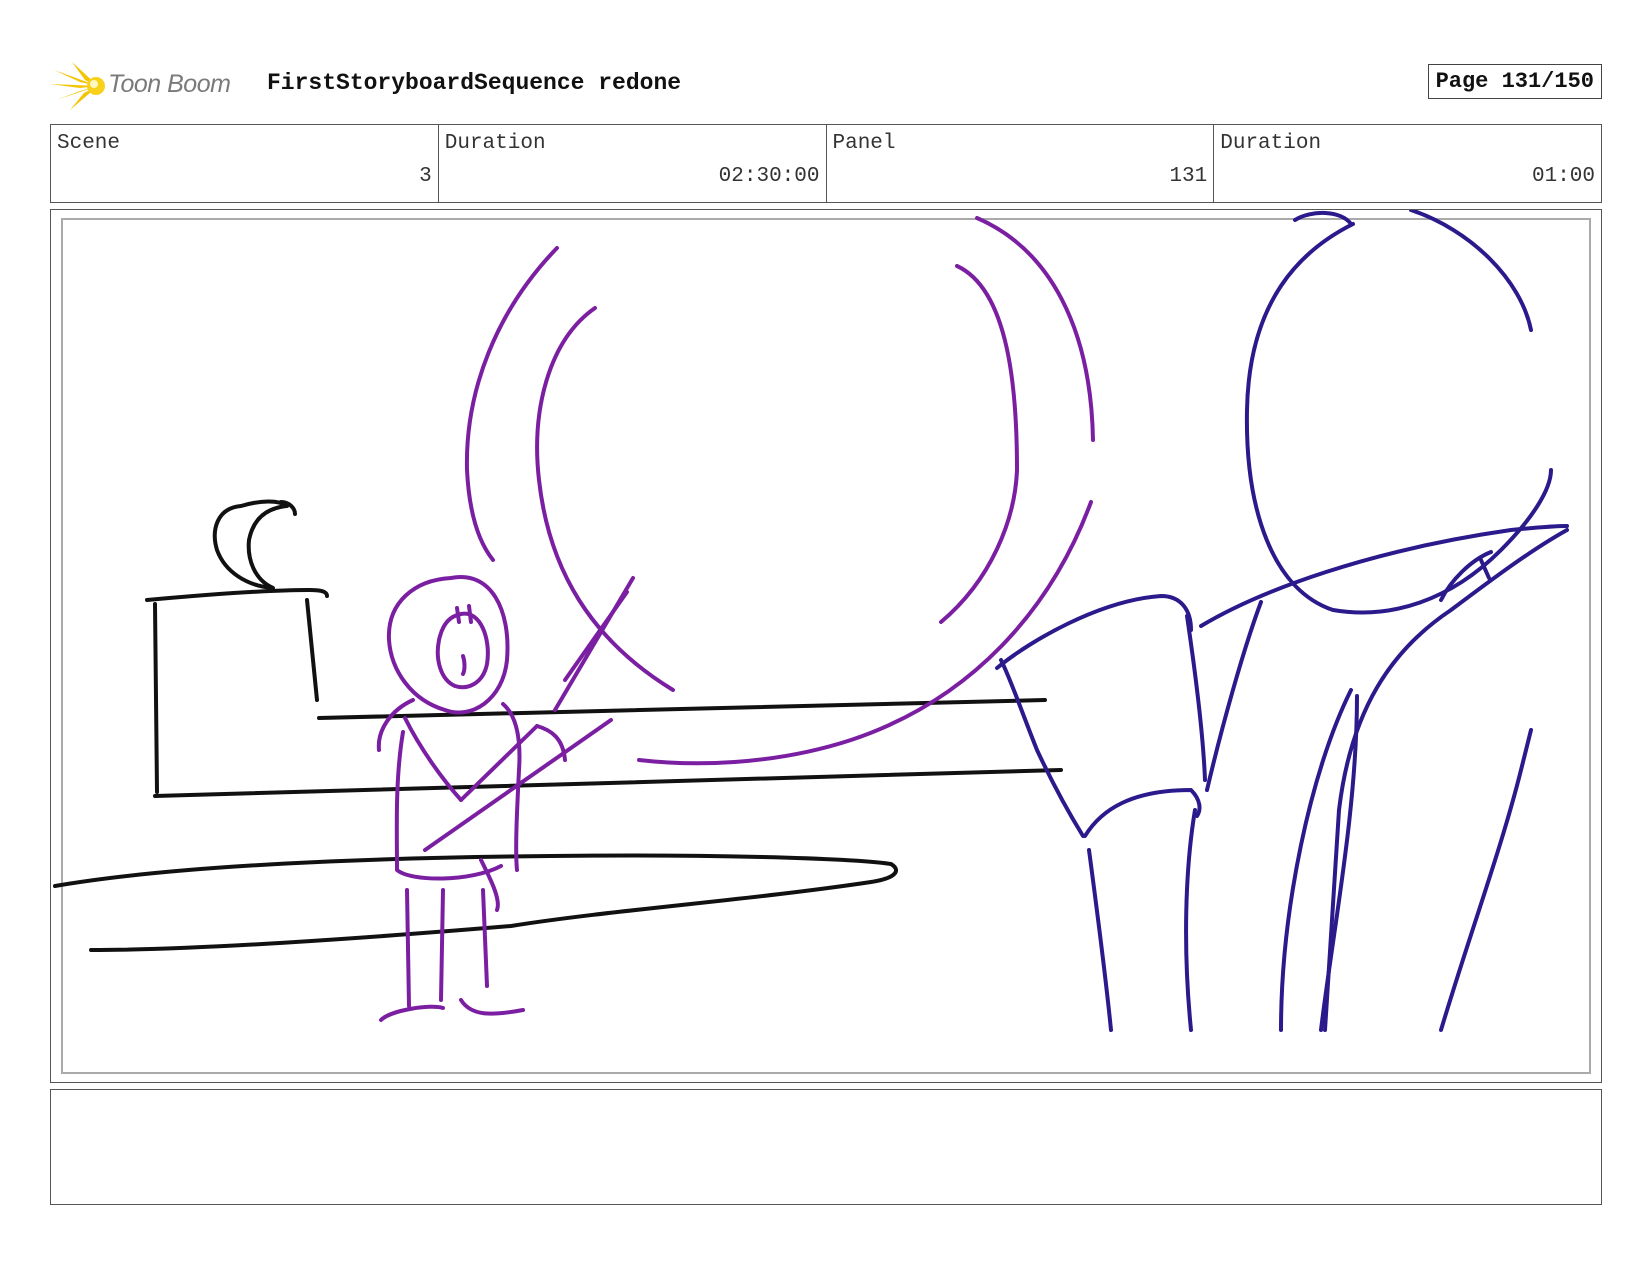  Describe the element at coordinates (505, 798) in the screenshot. I see `figure-sketch` at that location.